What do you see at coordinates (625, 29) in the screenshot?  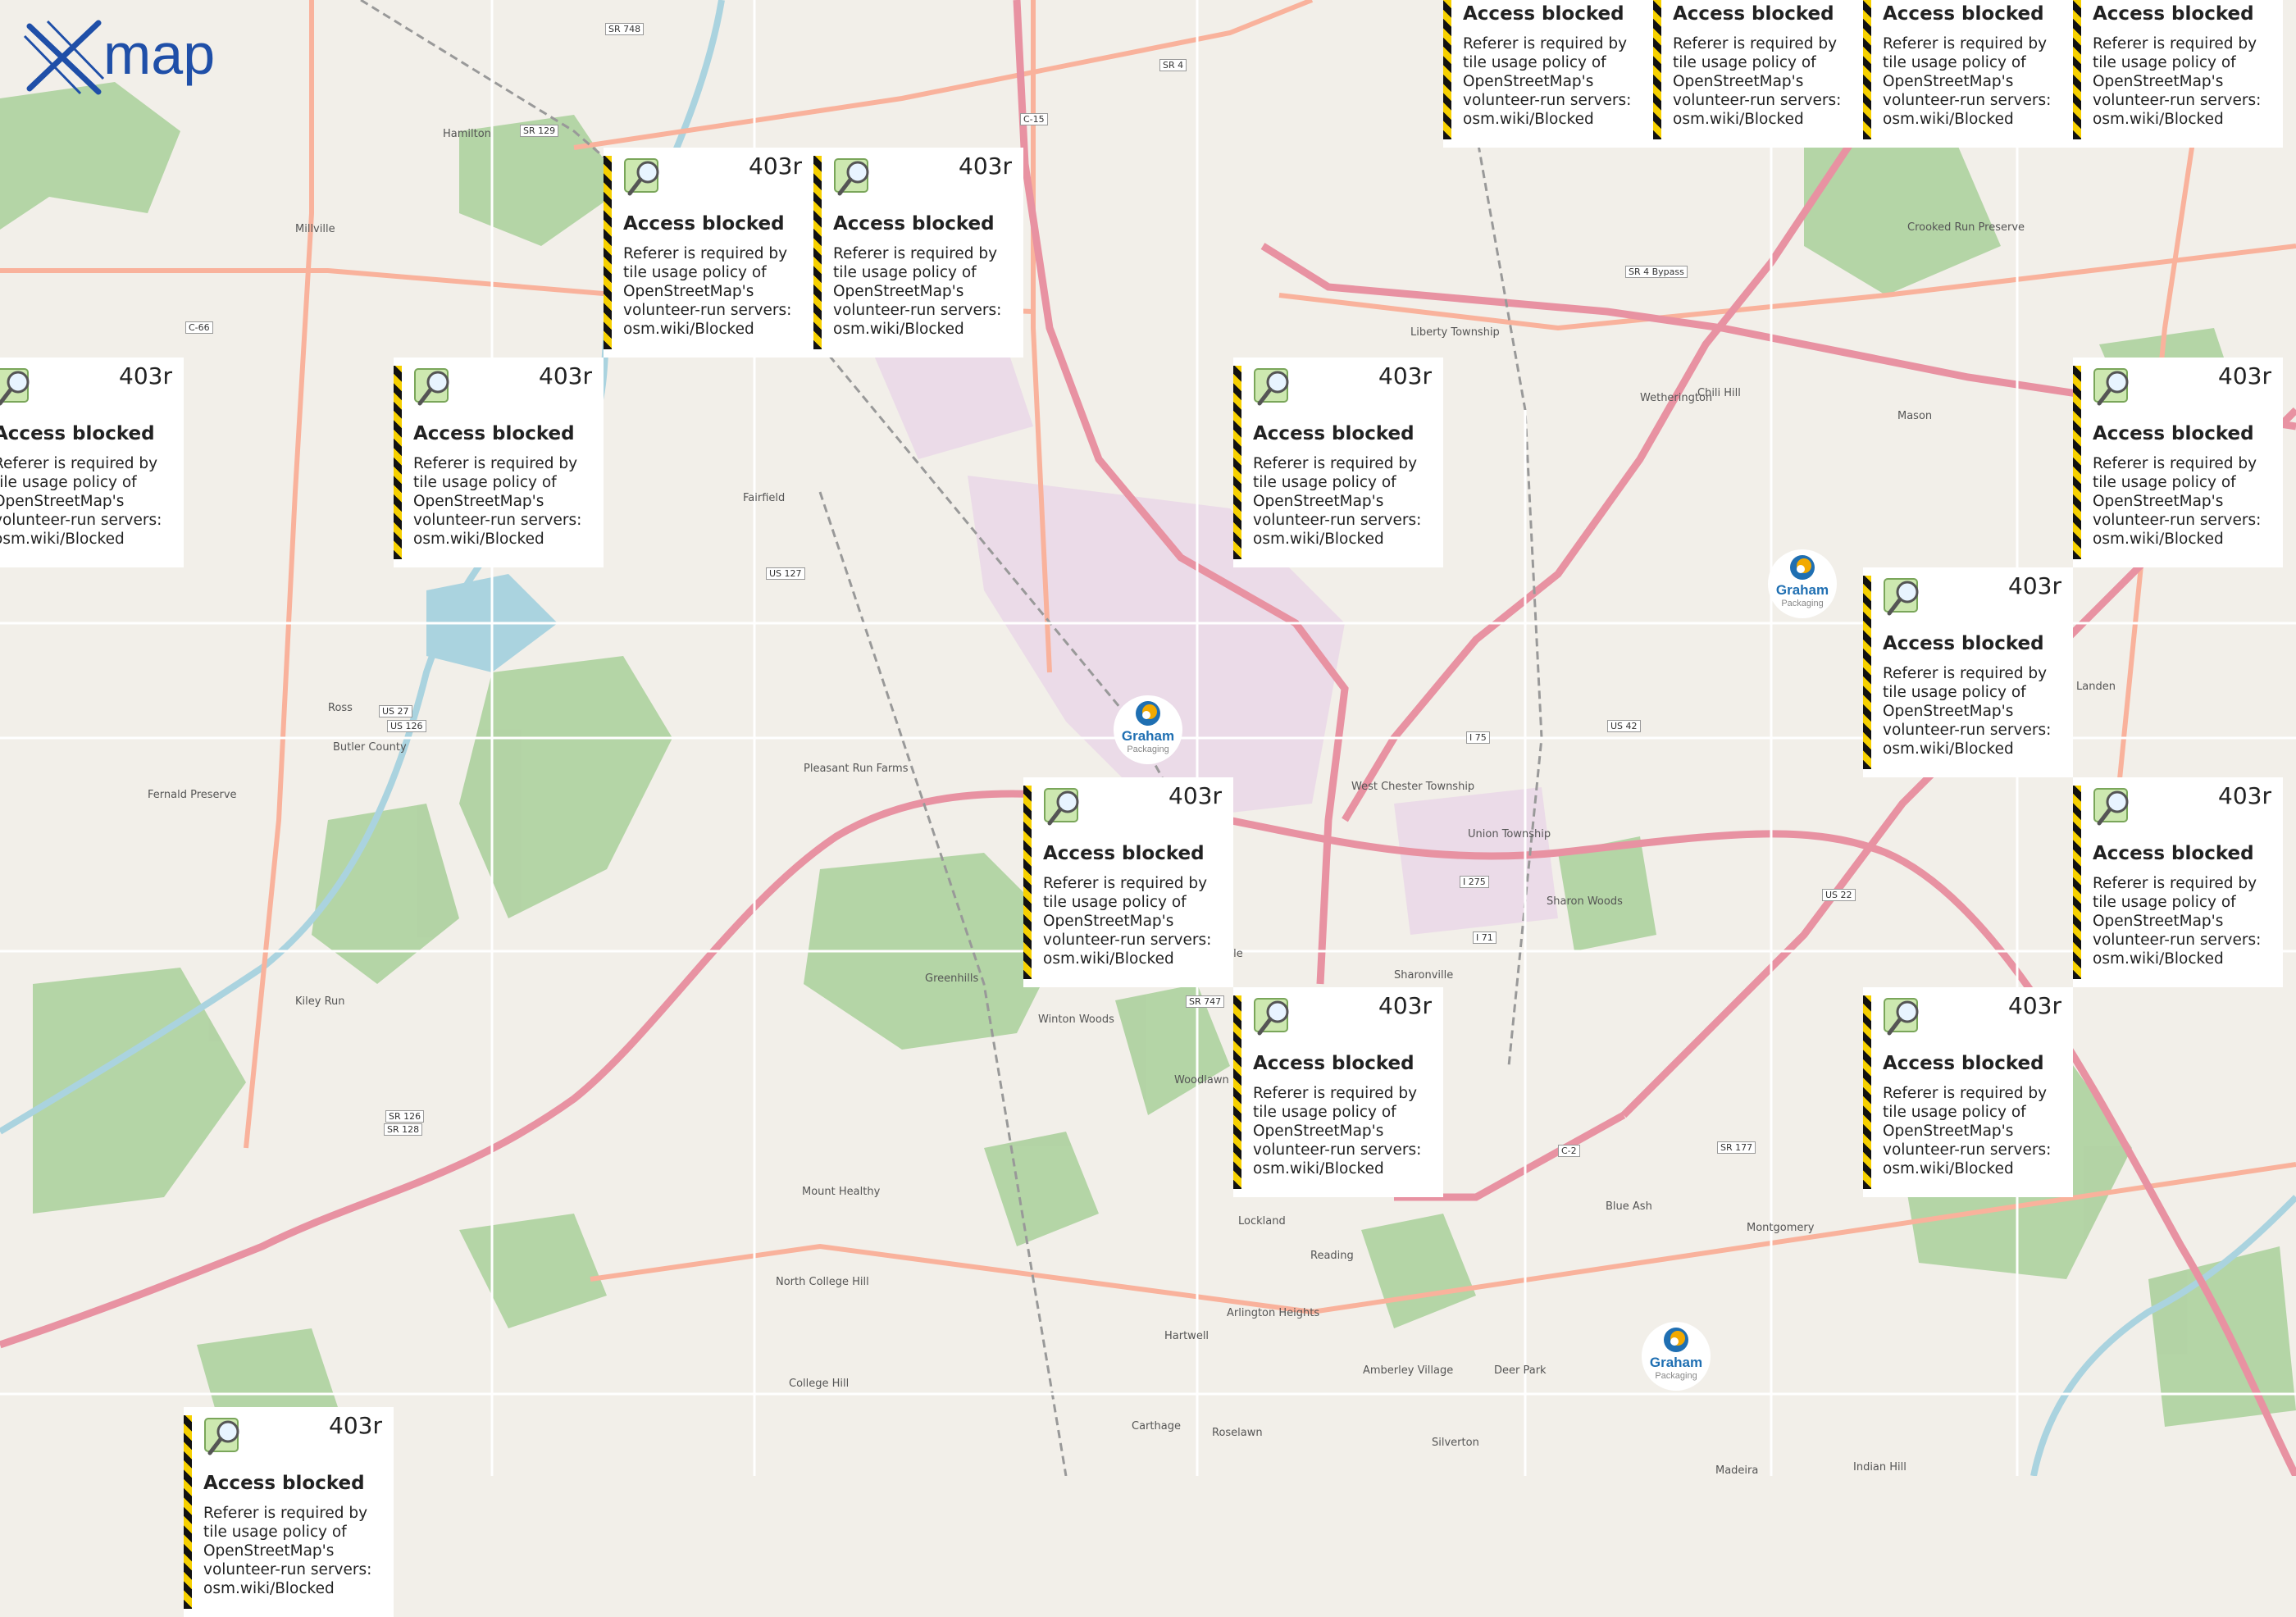 I see `road-shield: SR 748` at bounding box center [625, 29].